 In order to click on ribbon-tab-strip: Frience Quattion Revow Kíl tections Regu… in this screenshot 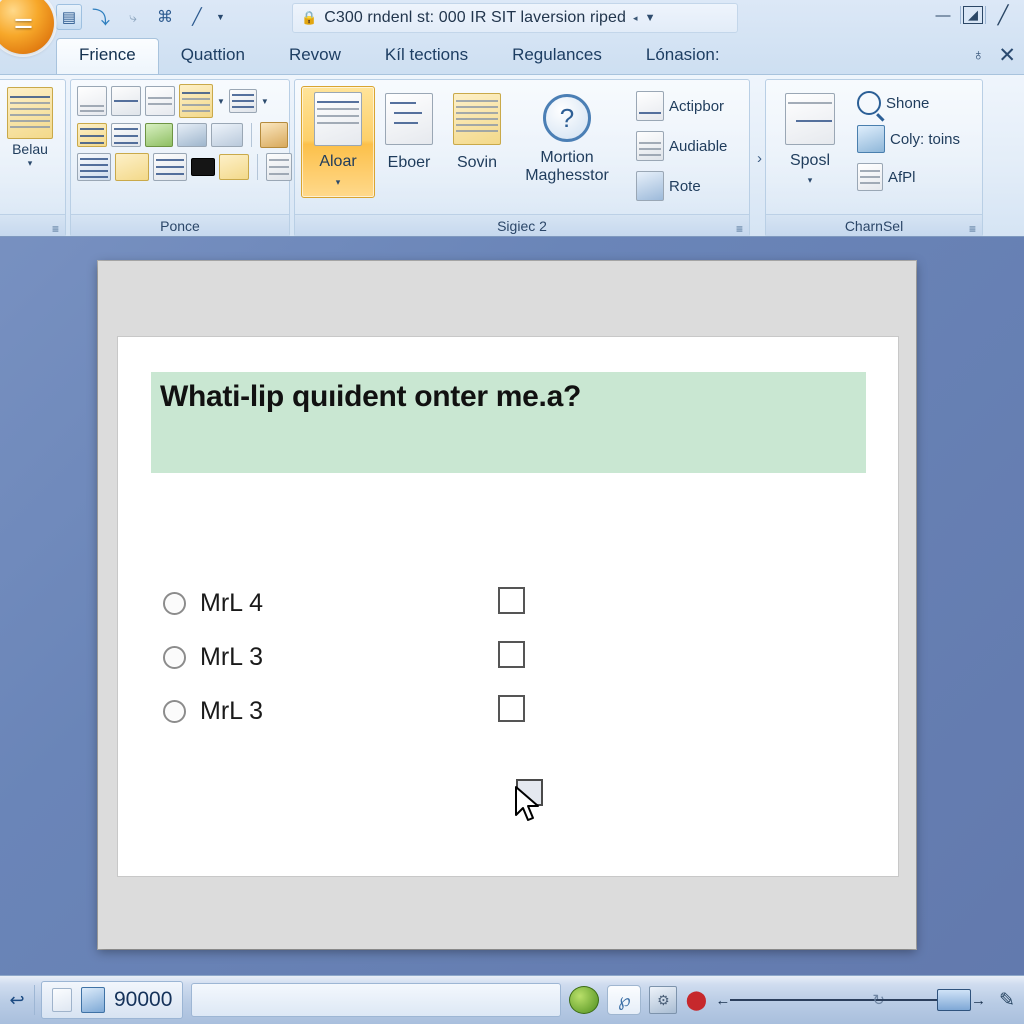, I will do `click(512, 55)`.